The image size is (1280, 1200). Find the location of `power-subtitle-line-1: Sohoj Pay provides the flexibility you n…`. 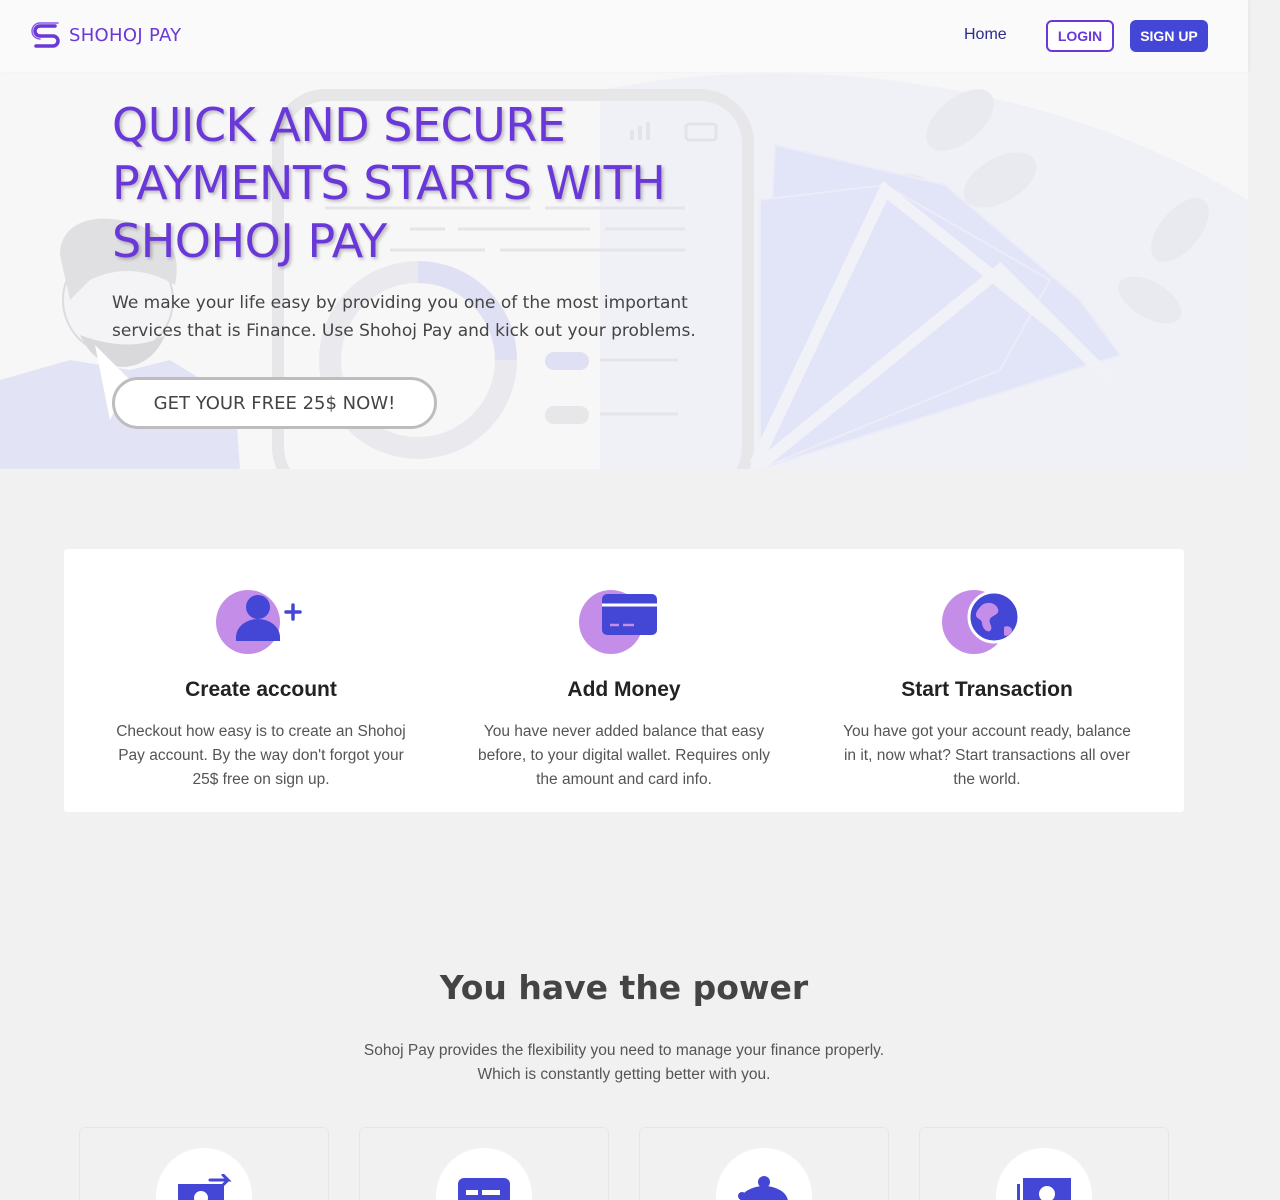

power-subtitle-line-1: Sohoj Pay provides the flexibility you n… is located at coordinates (624, 1050).